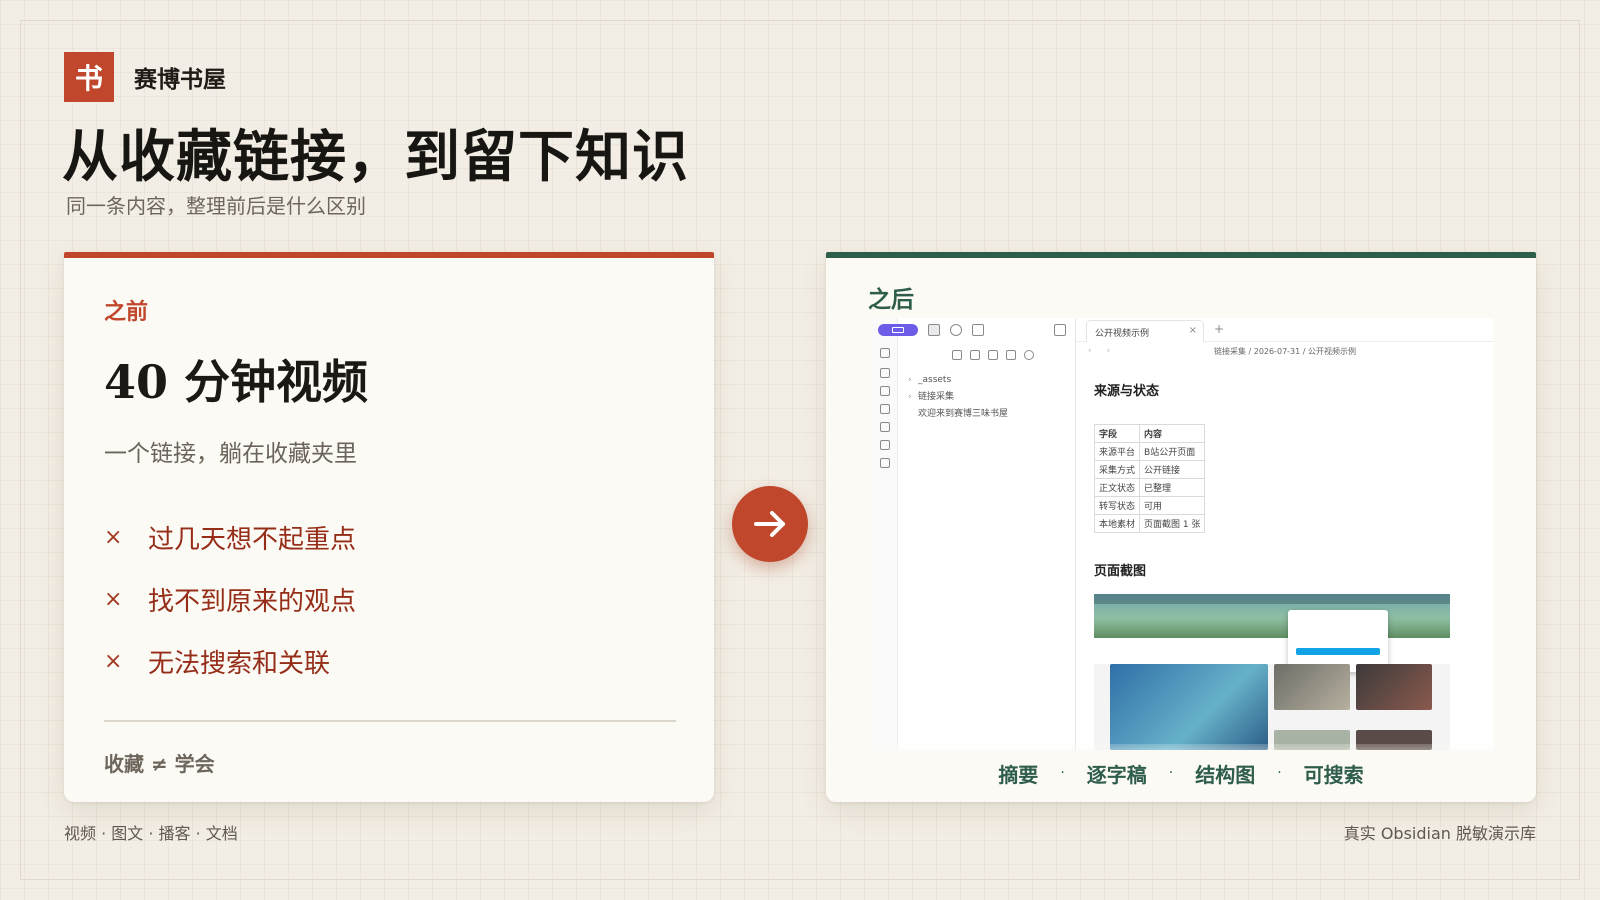  I want to click on table-row: 转写状态 可用, so click(1149, 505).